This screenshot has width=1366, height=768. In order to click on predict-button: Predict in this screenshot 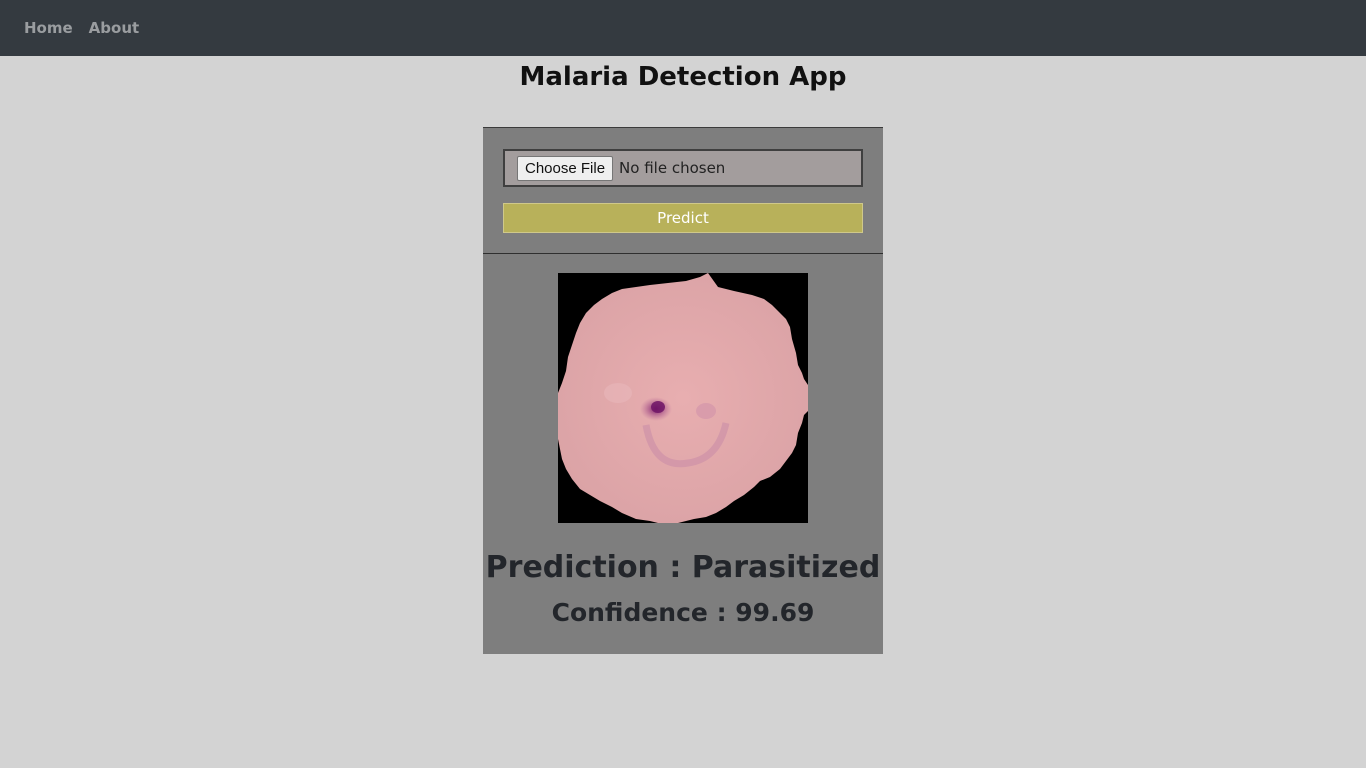, I will do `click(683, 218)`.